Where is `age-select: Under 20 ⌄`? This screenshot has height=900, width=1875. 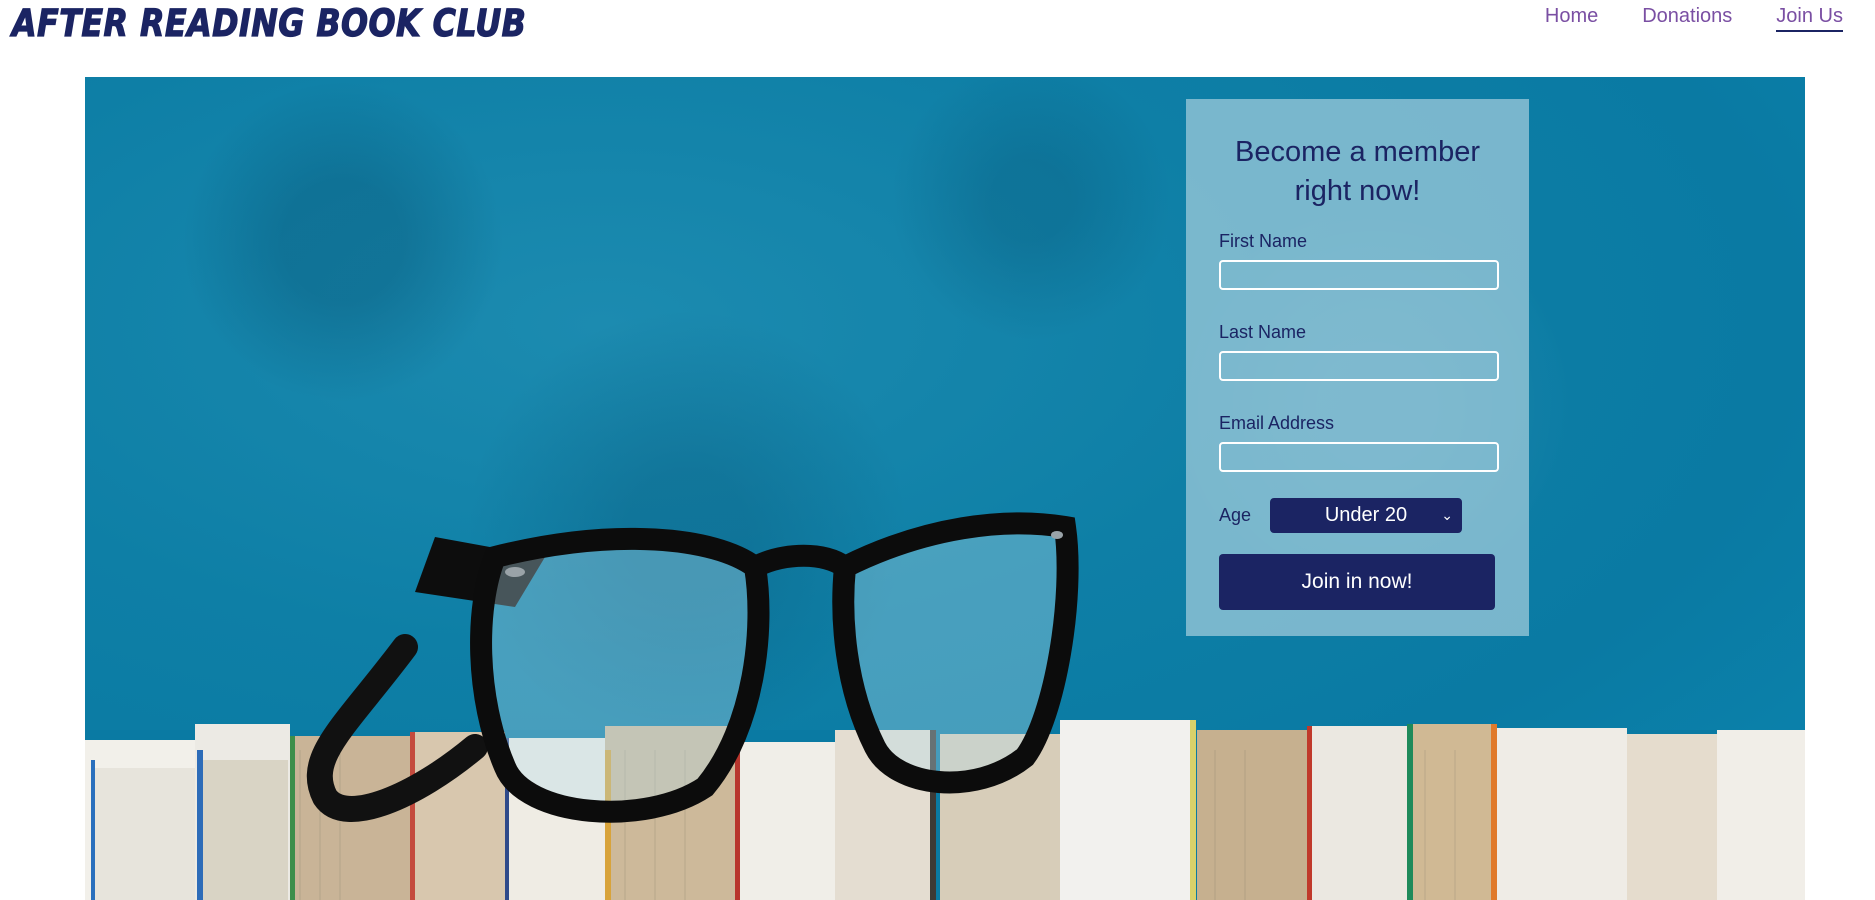
age-select: Under 20 ⌄ is located at coordinates (1366, 515).